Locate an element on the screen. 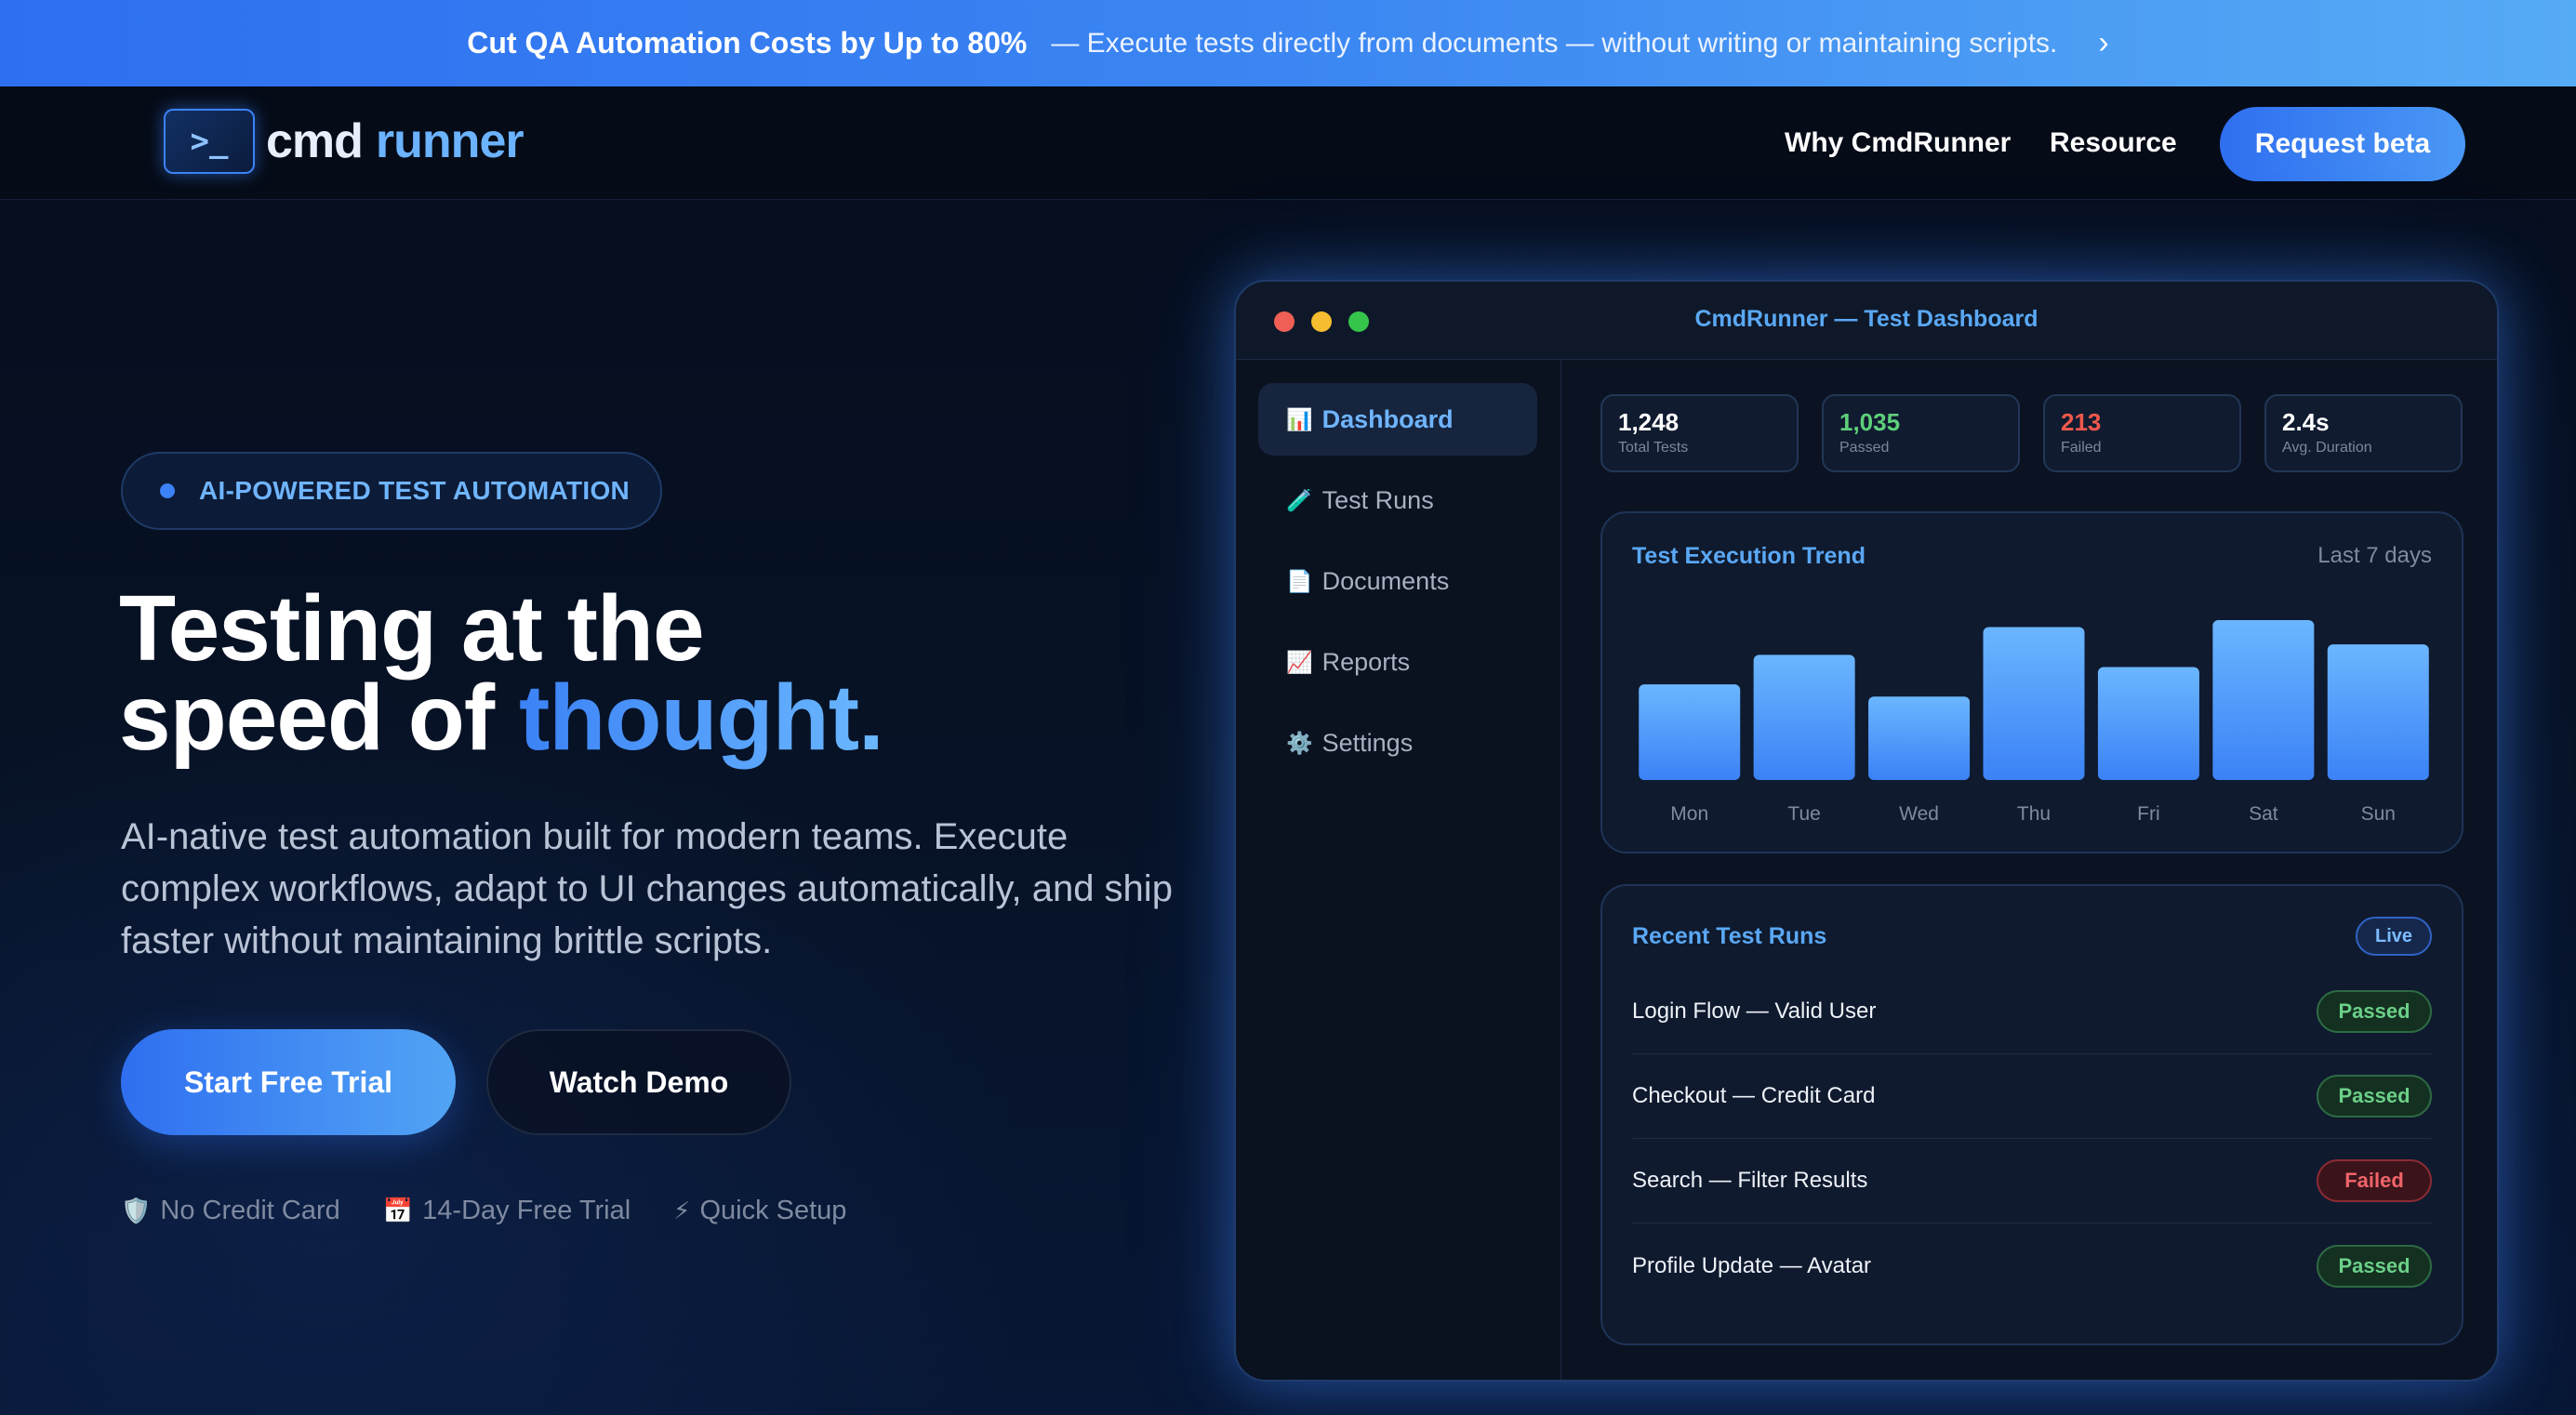 The image size is (2576, 1415). perk-label: Quick Setup is located at coordinates (773, 1210).